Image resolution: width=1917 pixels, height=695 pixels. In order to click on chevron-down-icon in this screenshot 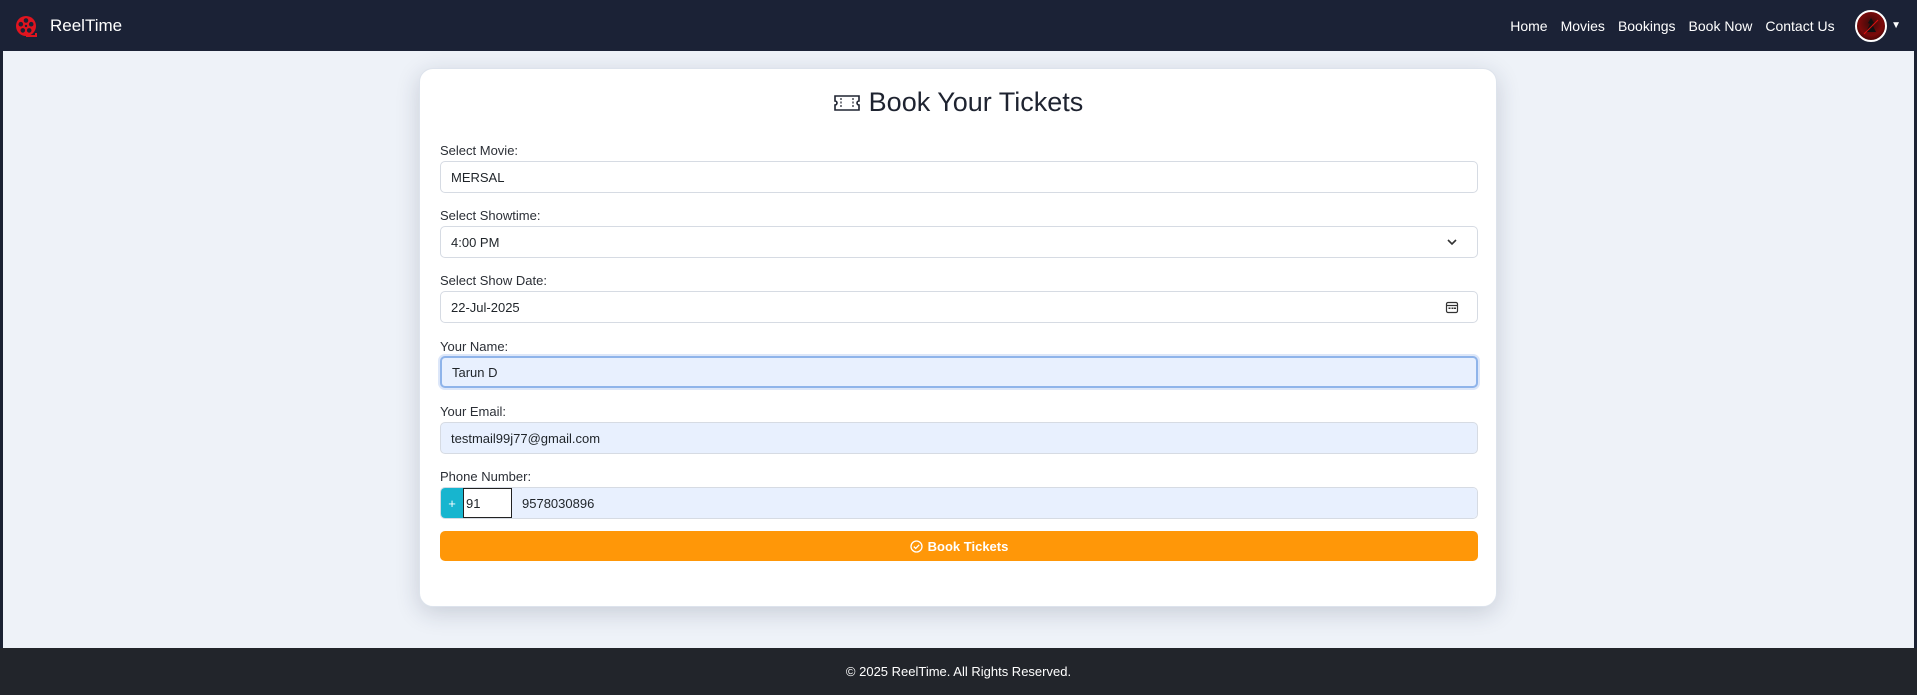, I will do `click(1452, 242)`.